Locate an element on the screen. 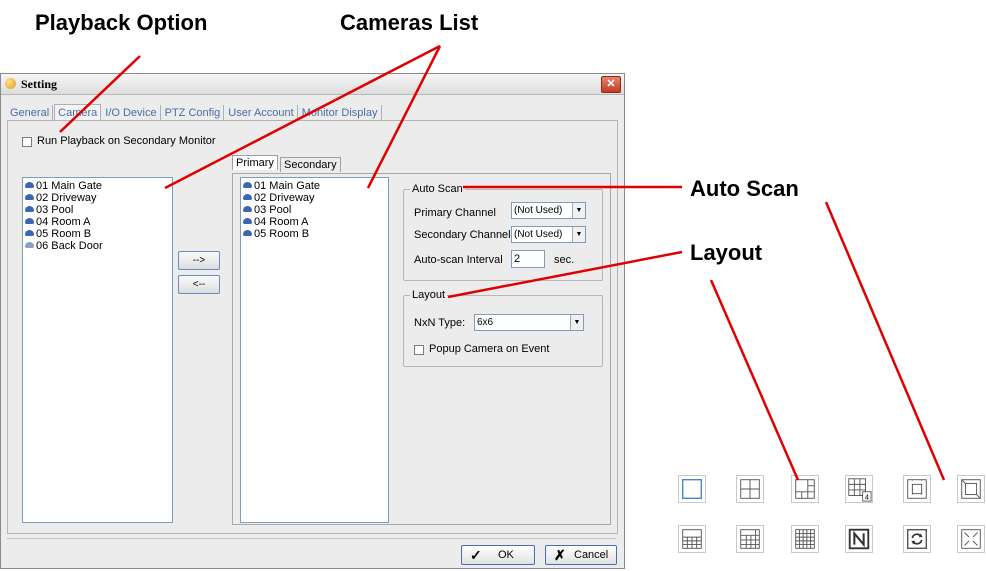 This screenshot has height=571, width=986. layout-icon-pointer-line is located at coordinates (754, 380).